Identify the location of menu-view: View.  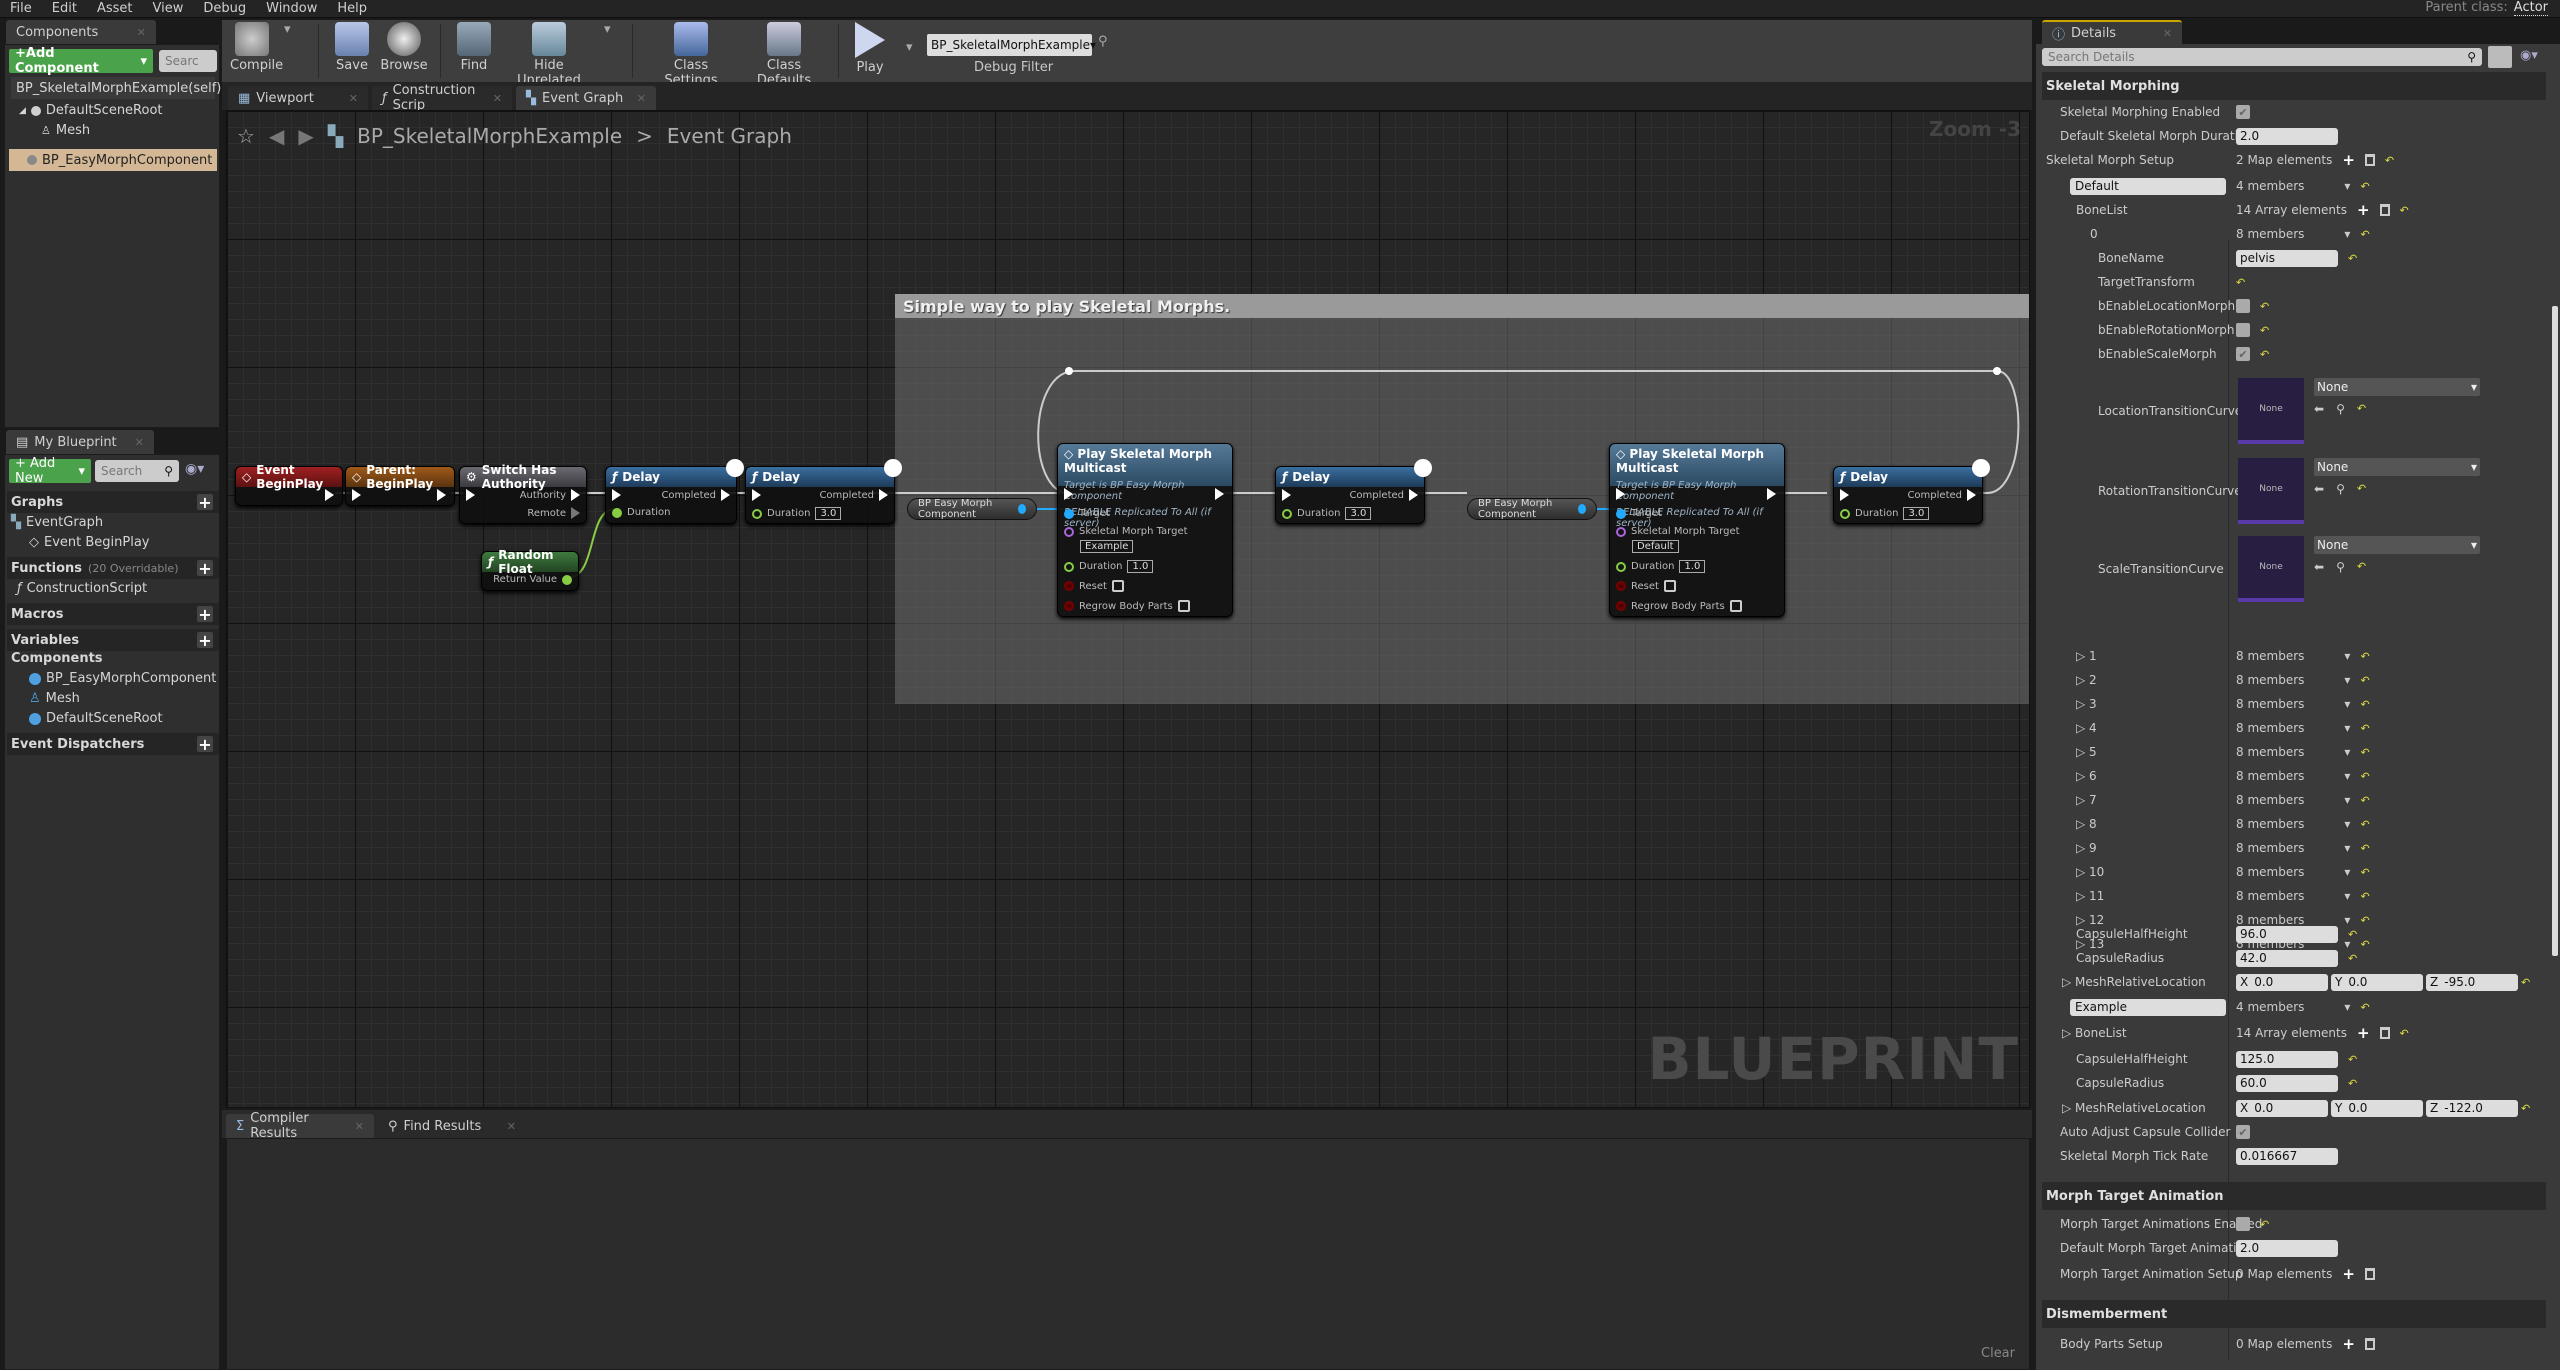
(168, 8).